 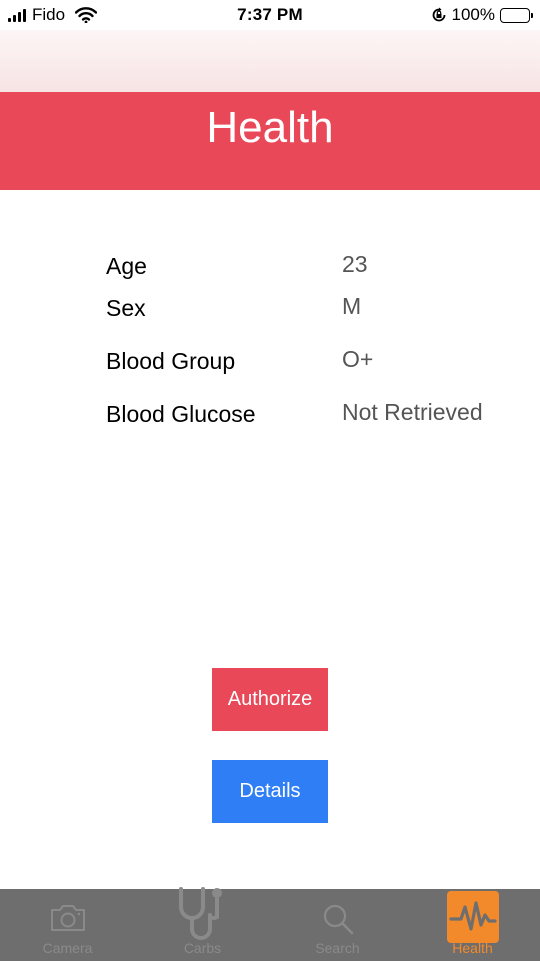 What do you see at coordinates (270, 61) in the screenshot?
I see `navigation-spacer` at bounding box center [270, 61].